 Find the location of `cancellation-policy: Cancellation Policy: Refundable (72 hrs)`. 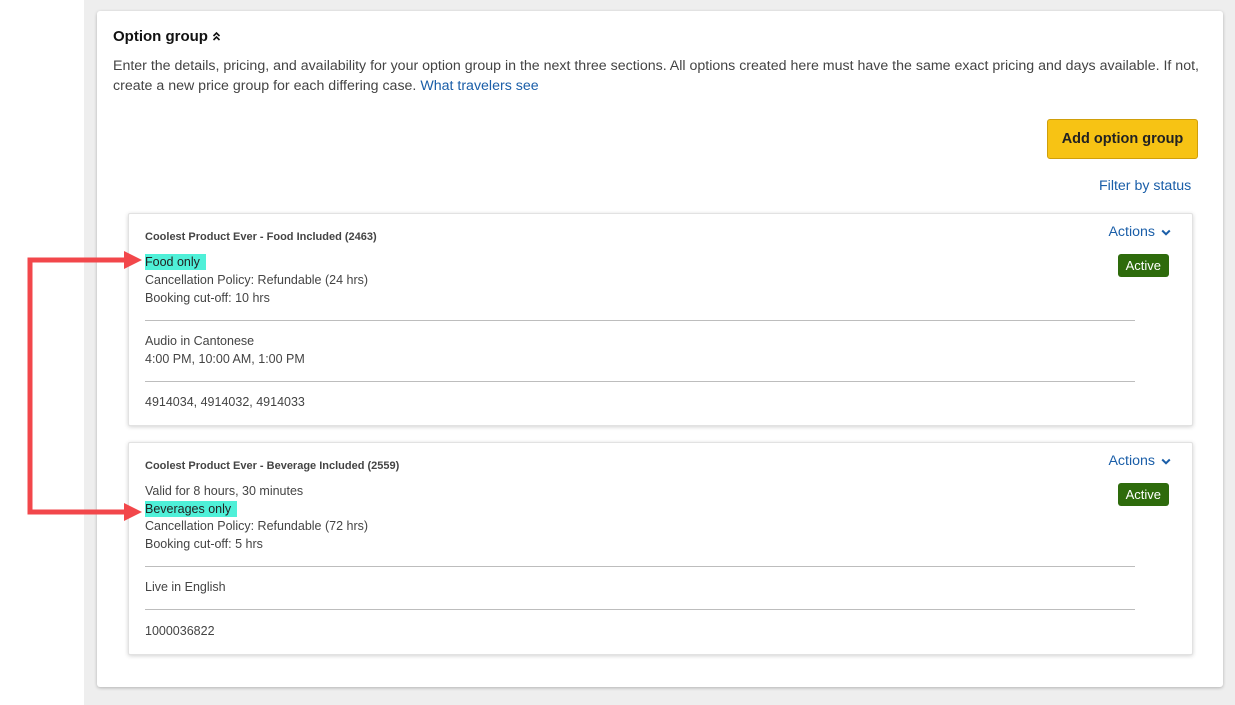

cancellation-policy: Cancellation Policy: Refundable (72 hrs) is located at coordinates (257, 526).